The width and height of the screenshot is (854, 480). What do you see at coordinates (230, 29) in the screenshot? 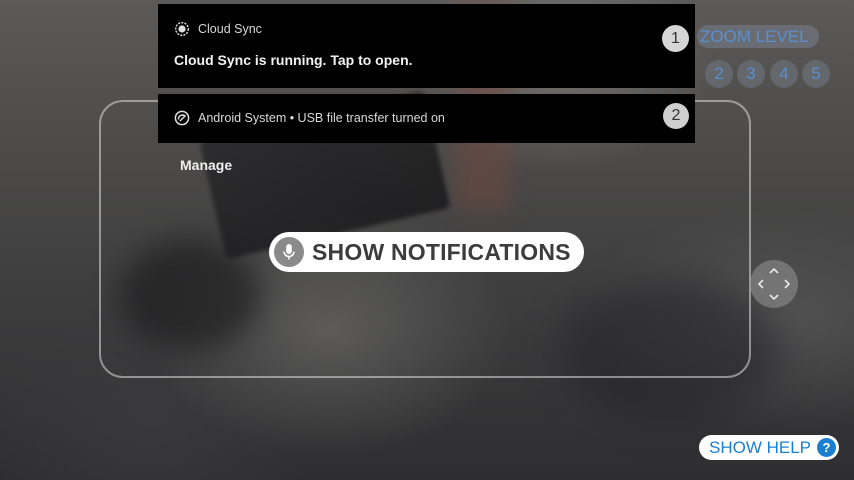
I see `notification-app-name: Cloud Sync` at bounding box center [230, 29].